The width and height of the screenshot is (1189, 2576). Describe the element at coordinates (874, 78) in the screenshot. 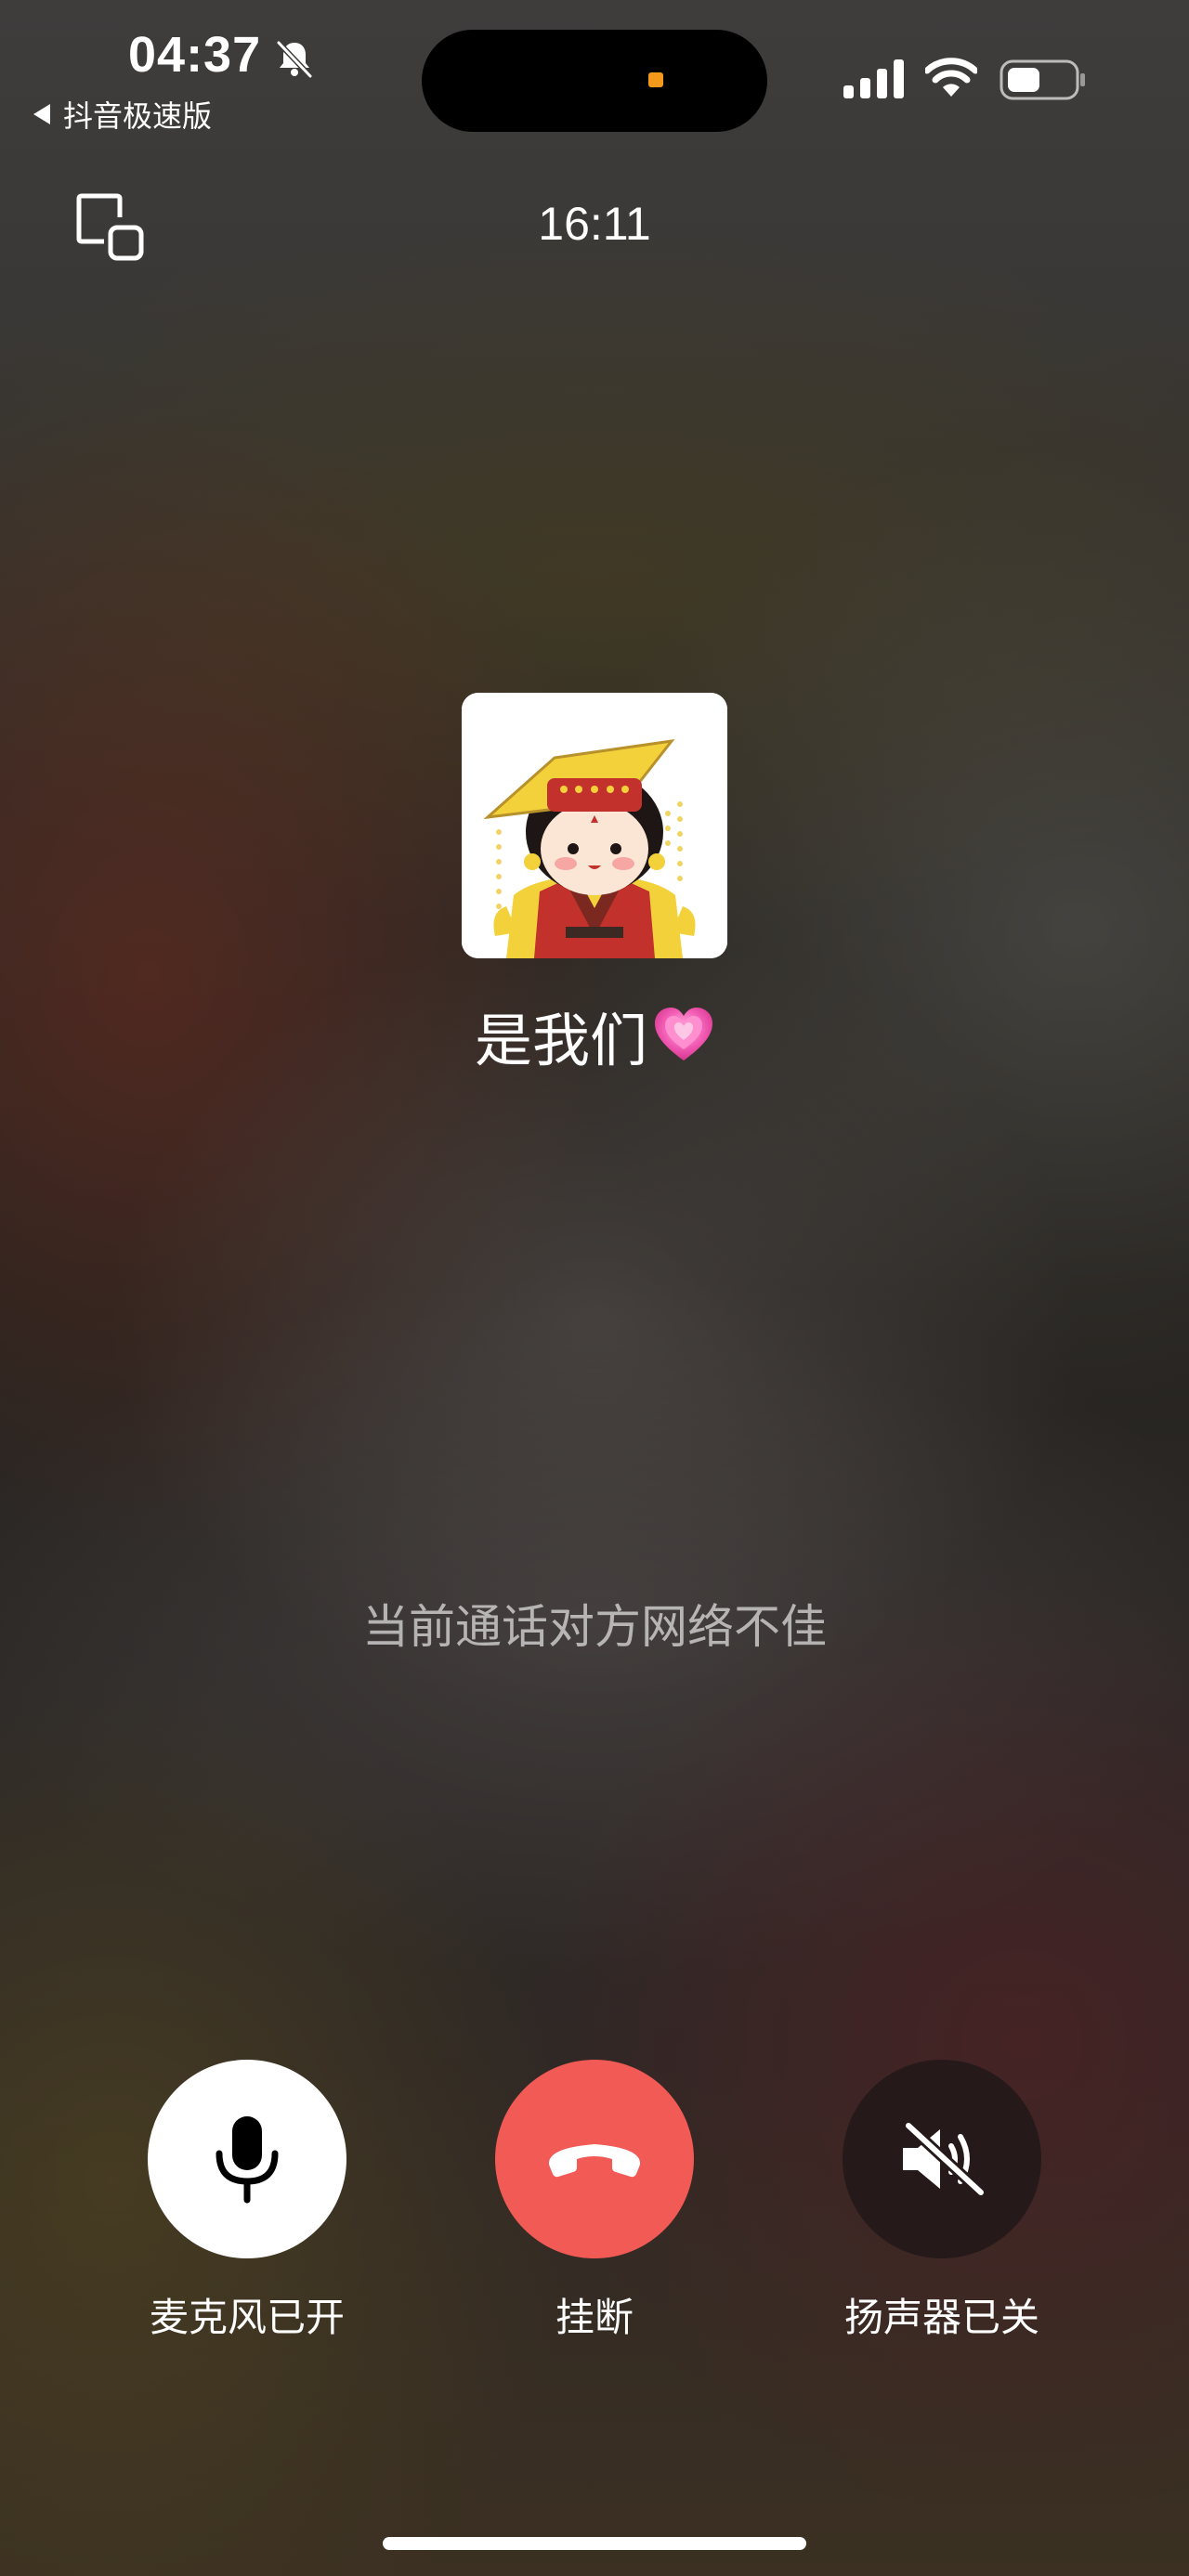

I see `signal-icon` at that location.